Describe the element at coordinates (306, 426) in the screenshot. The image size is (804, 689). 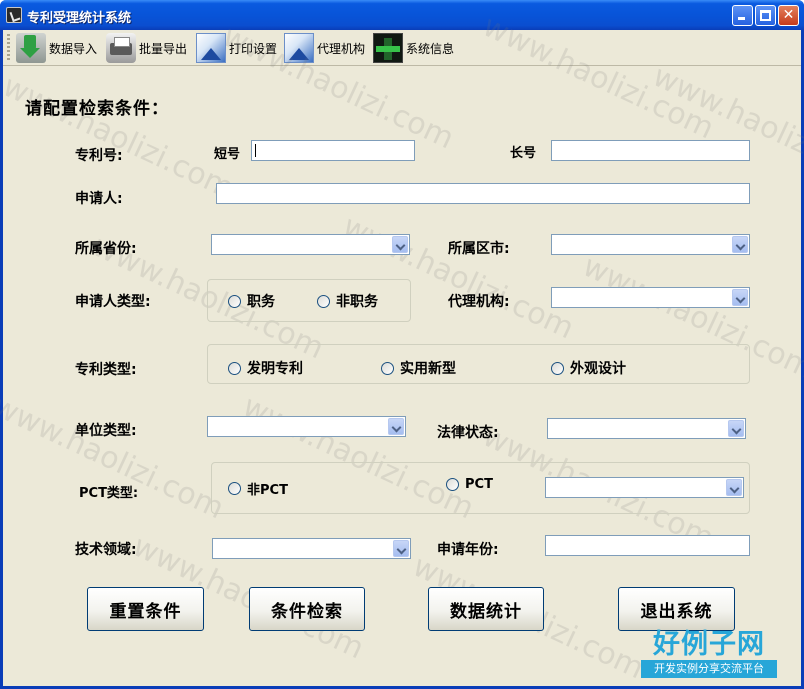
I see `unit-type-select` at that location.